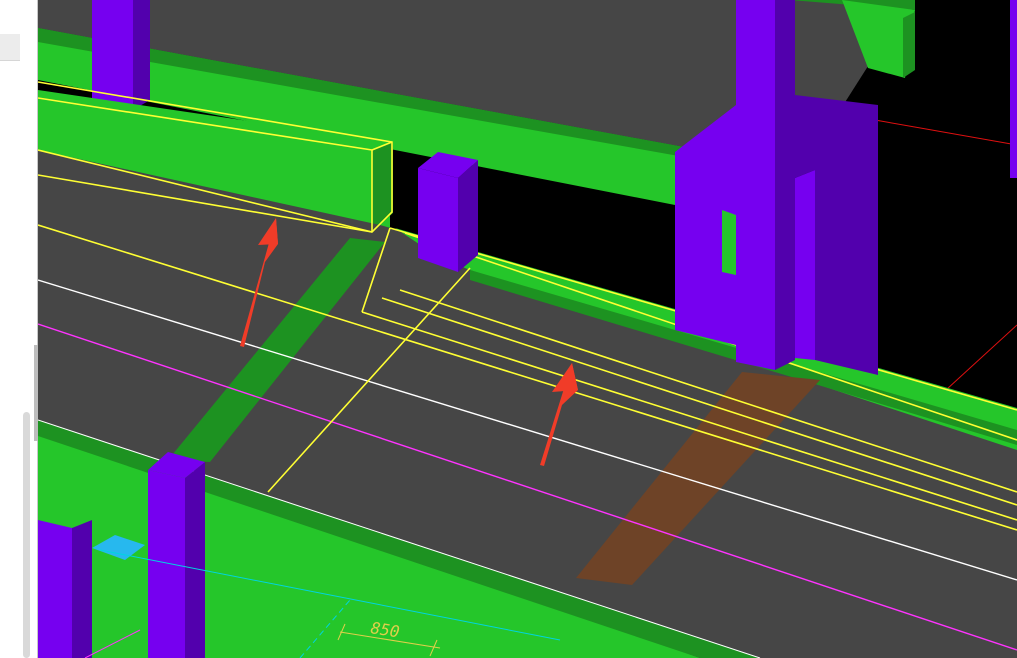 Image resolution: width=1017 pixels, height=658 pixels. Describe the element at coordinates (10, 47) in the screenshot. I see `side-panel-tab` at that location.